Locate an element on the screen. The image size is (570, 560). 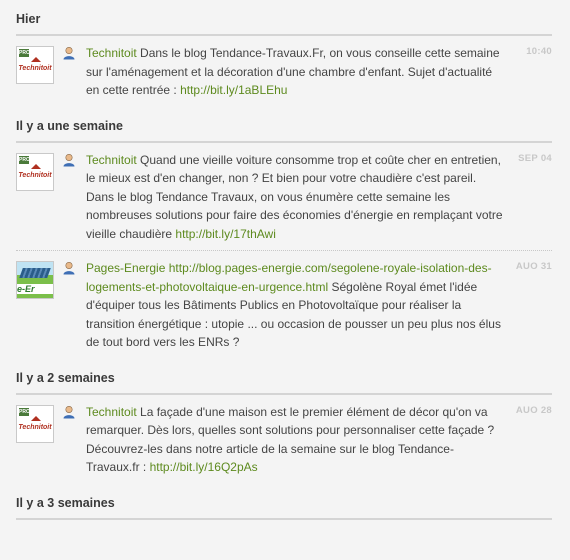
group-title: Hier is located at coordinates (28, 19).